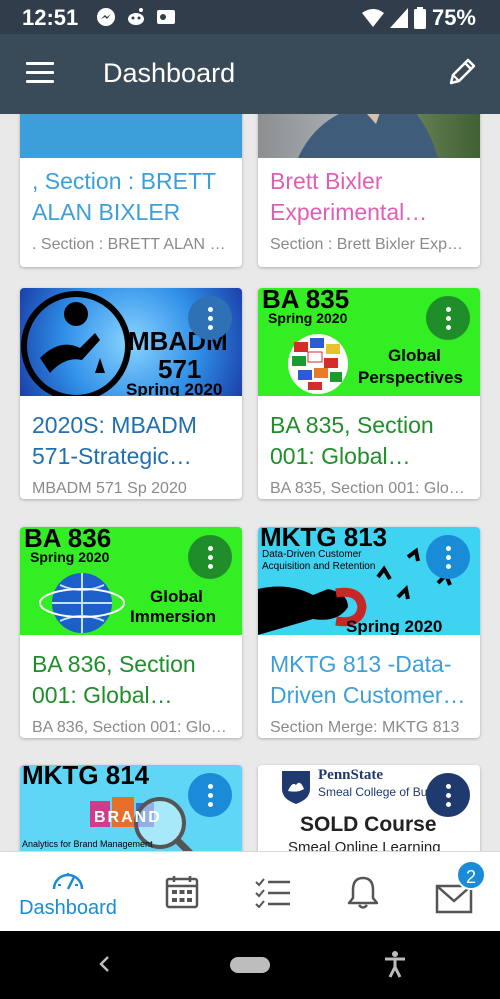 This screenshot has width=500, height=999. Describe the element at coordinates (131, 441) in the screenshot. I see `course-card-title: 2020S: MBADM 571-Strategic Management` at that location.